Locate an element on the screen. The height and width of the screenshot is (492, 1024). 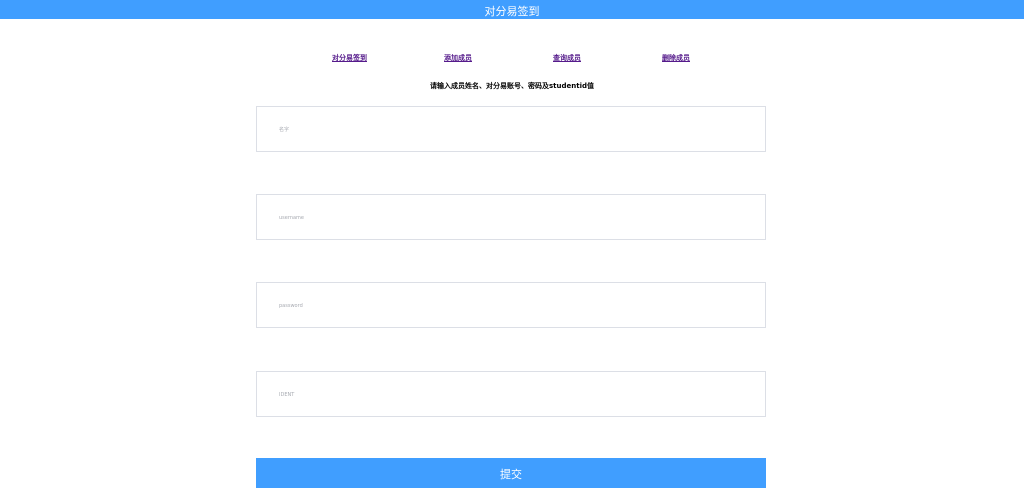
nav-link-delete-member: 删除成员 is located at coordinates (676, 58).